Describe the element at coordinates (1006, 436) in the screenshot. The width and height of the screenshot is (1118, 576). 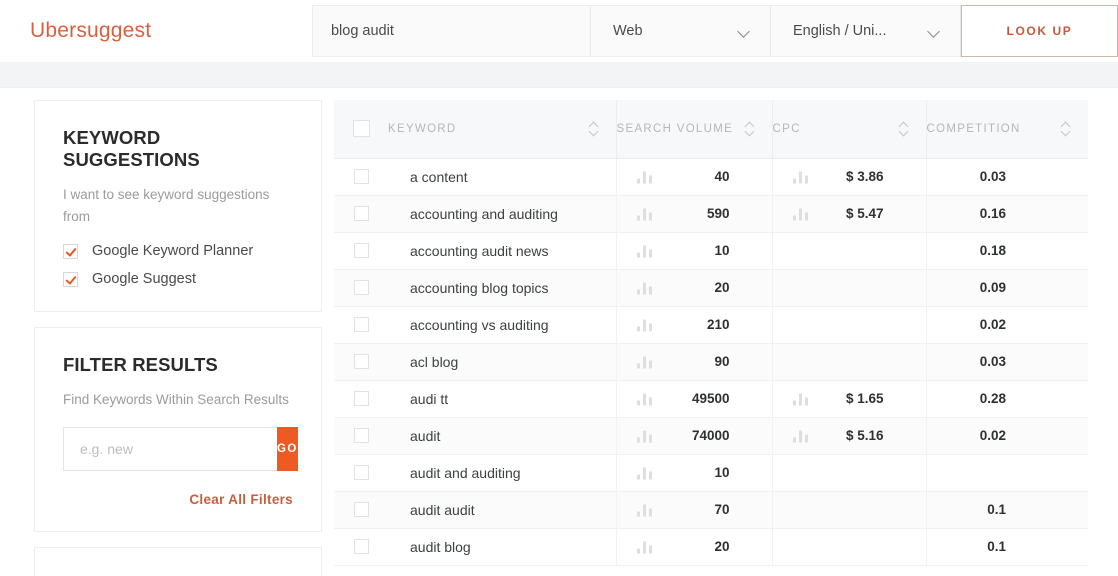
I see `cell-competition: 0.02` at that location.